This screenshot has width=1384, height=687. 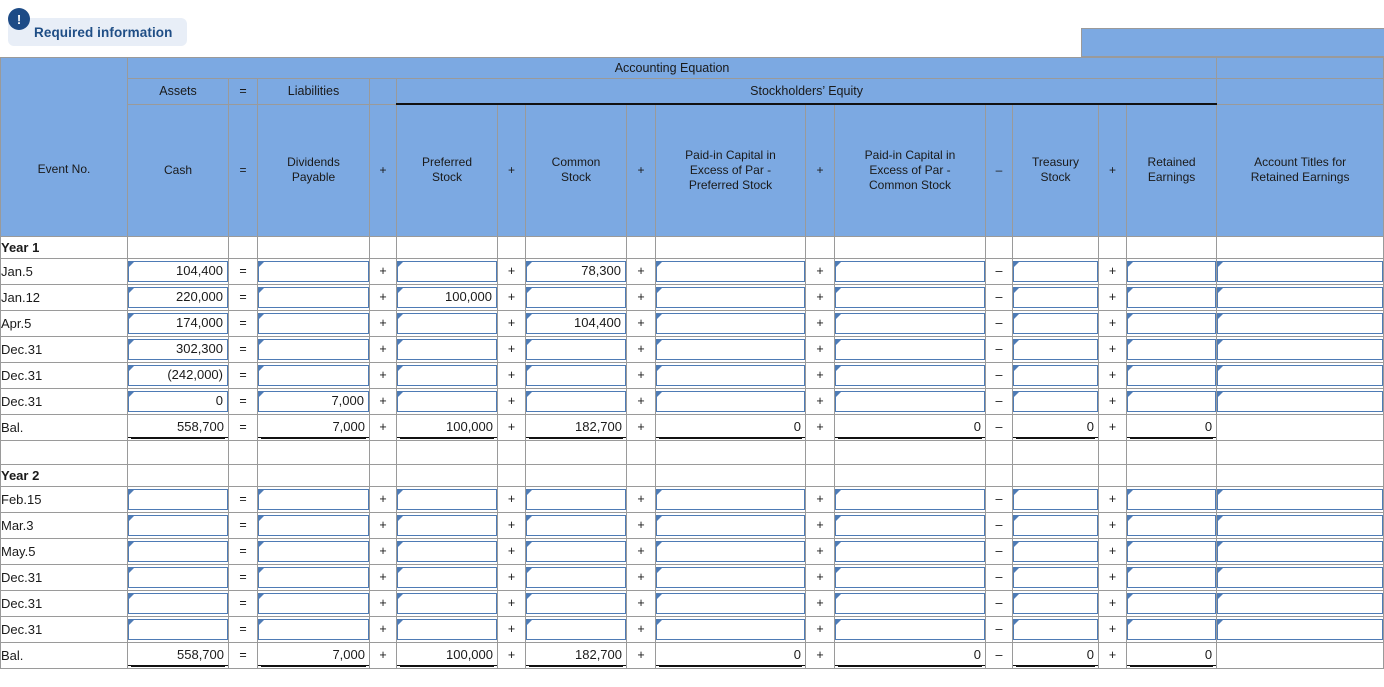 I want to click on input-retained_earnings-s1r3, so click(x=1172, y=577).